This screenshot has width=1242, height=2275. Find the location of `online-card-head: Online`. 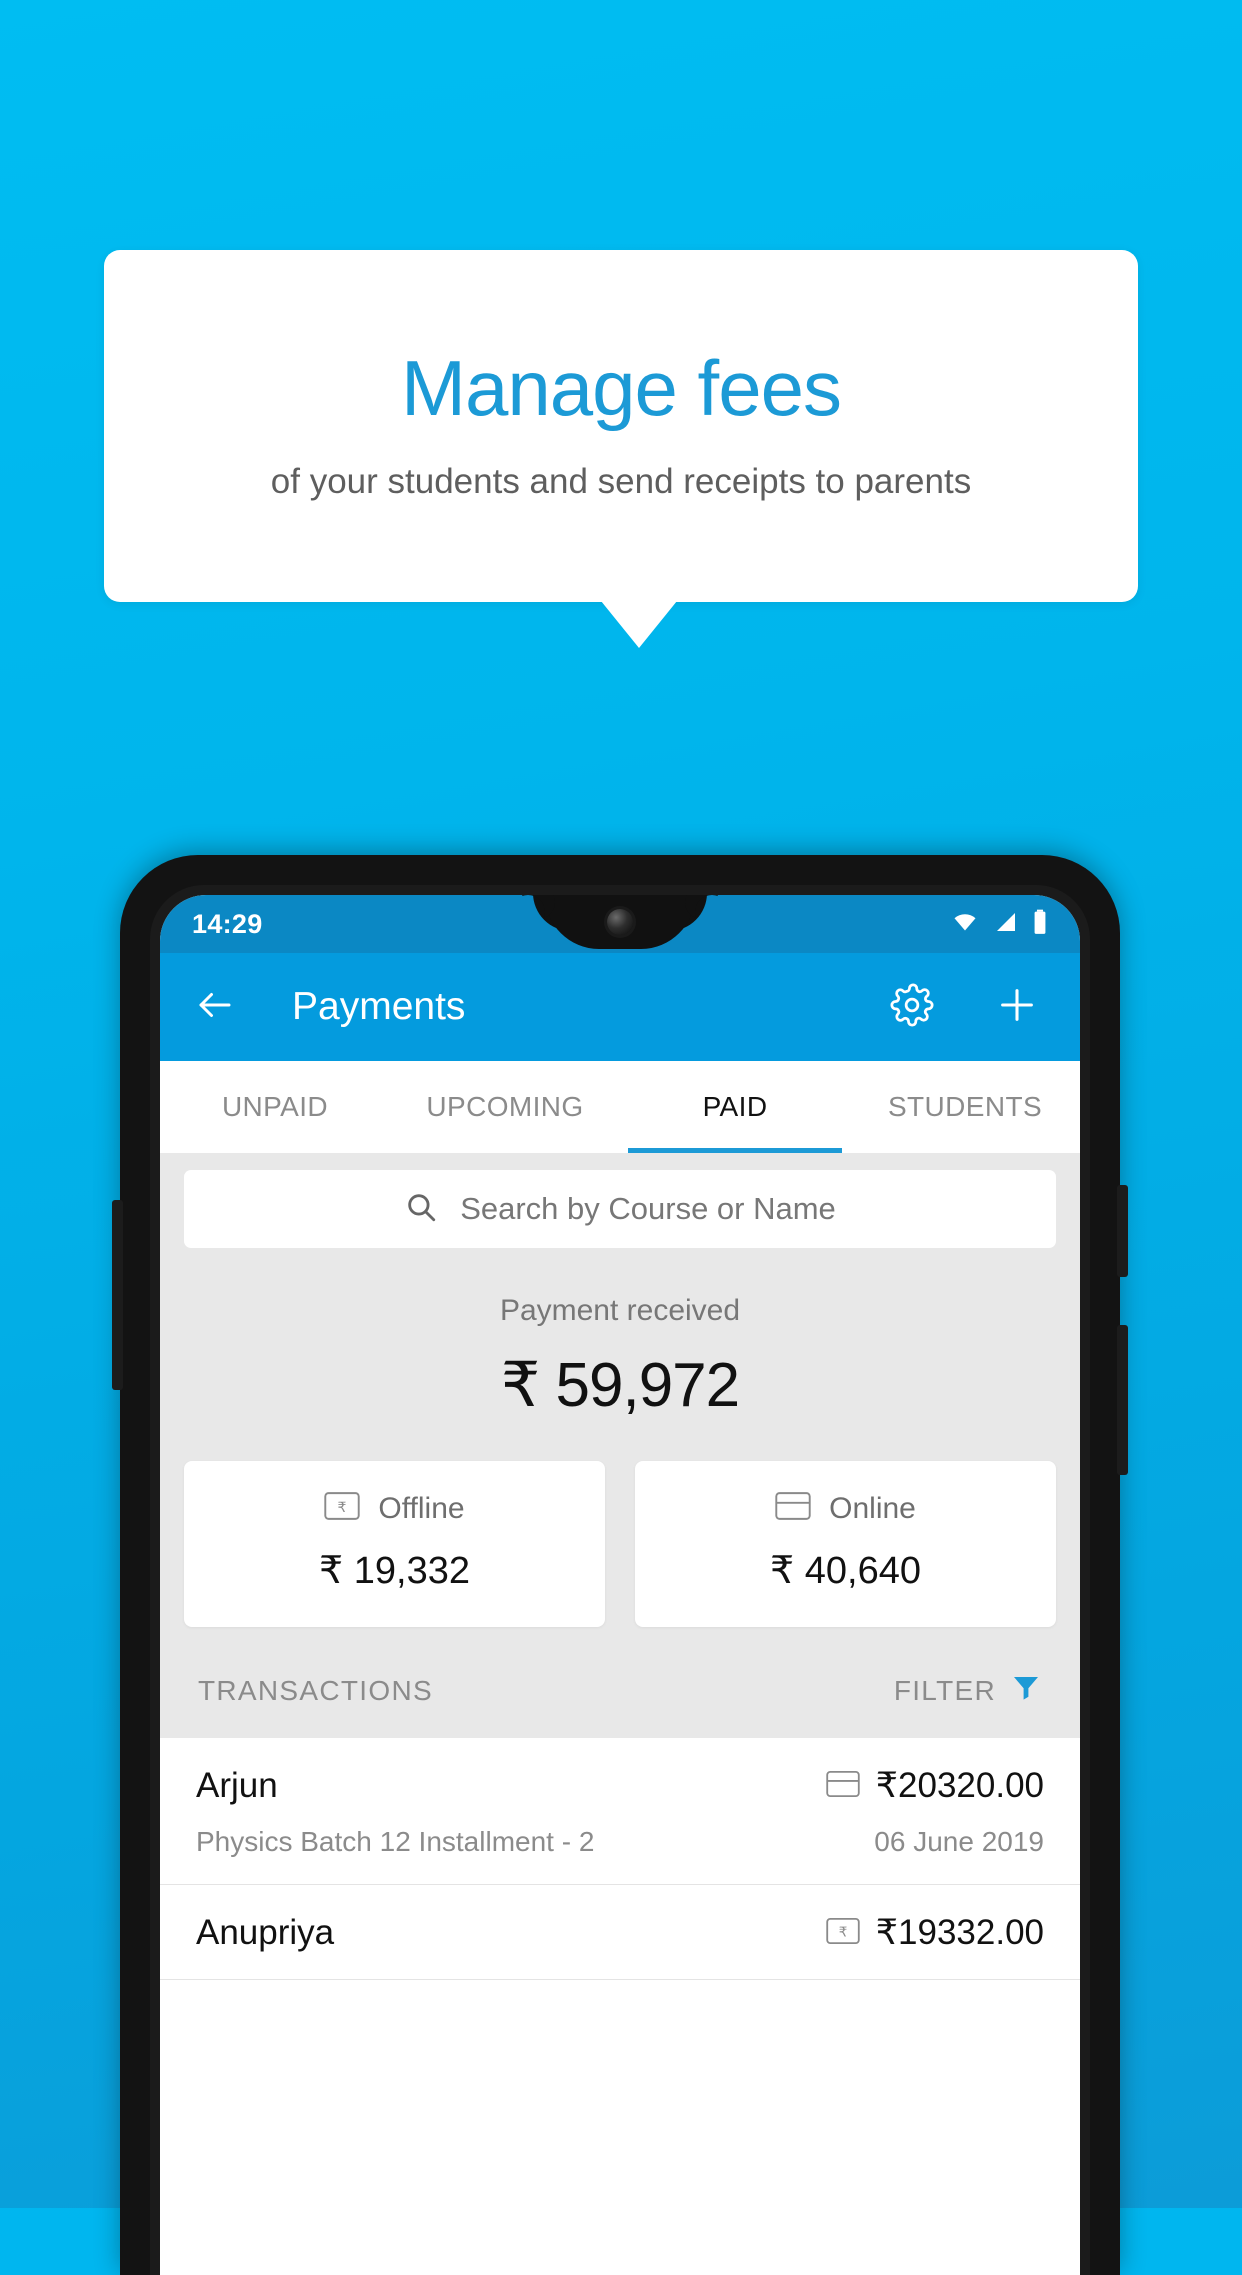

online-card-head: Online is located at coordinates (845, 1508).